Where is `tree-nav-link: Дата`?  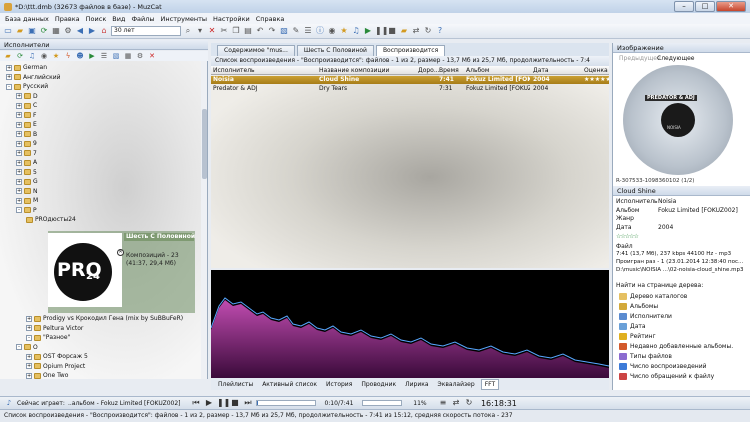 tree-nav-link: Дата is located at coordinates (632, 326).